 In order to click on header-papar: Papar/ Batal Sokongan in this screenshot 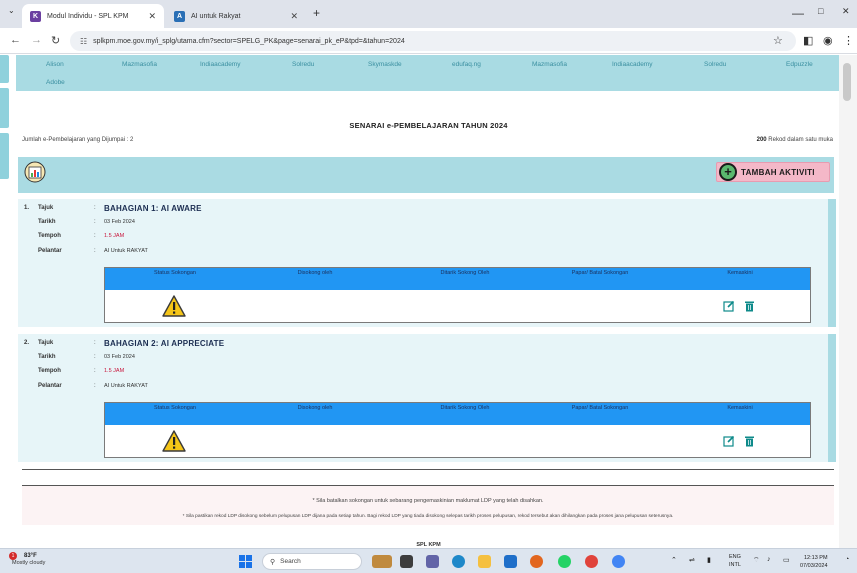, I will do `click(600, 273)`.